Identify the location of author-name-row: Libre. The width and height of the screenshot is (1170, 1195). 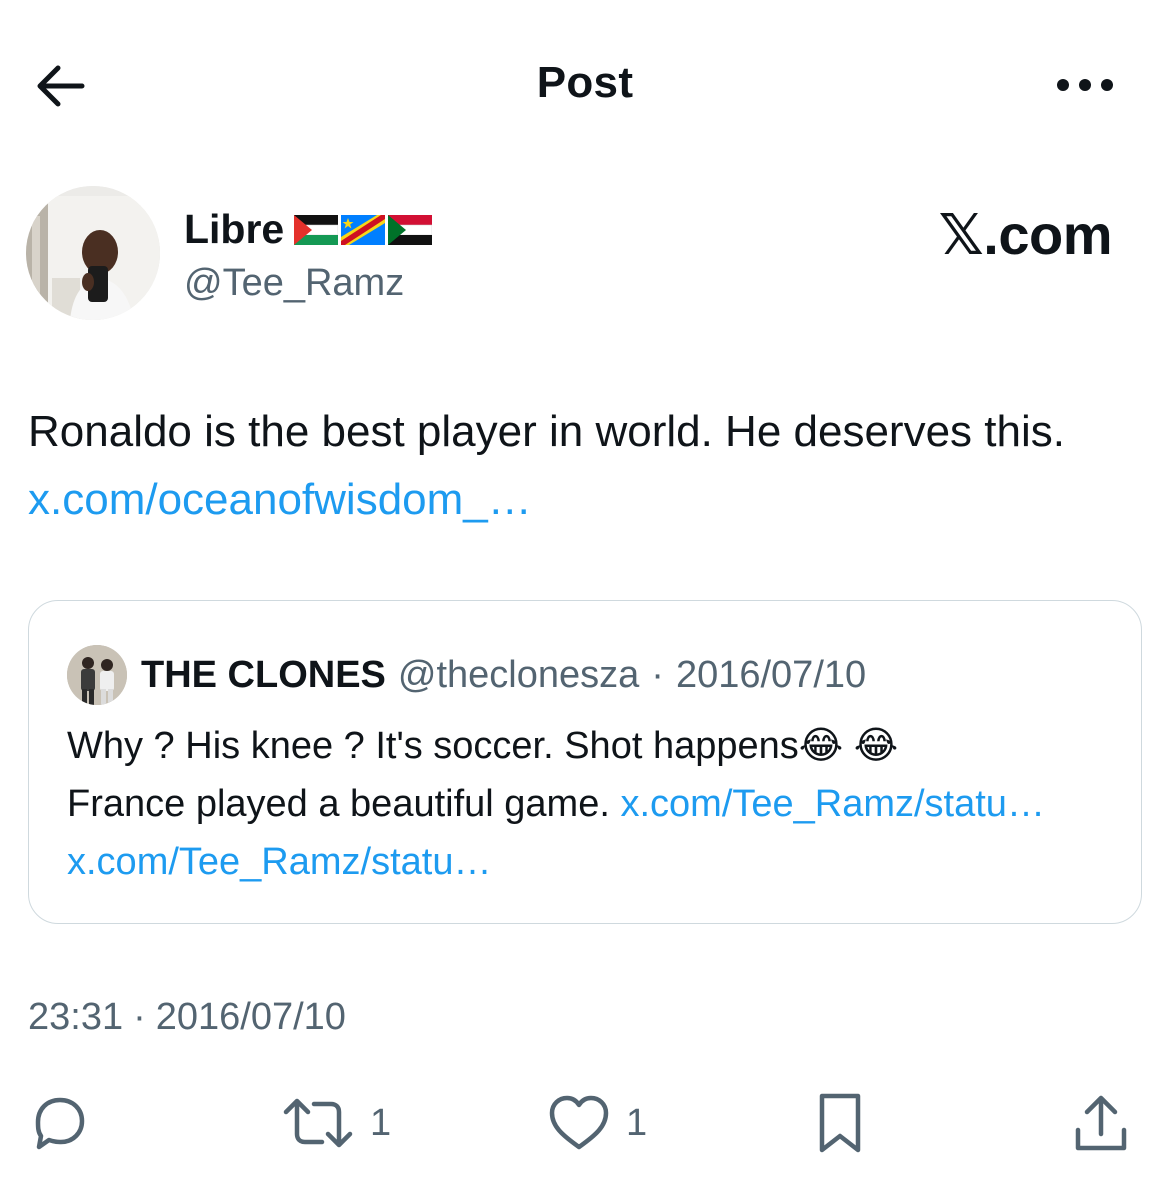
(308, 229).